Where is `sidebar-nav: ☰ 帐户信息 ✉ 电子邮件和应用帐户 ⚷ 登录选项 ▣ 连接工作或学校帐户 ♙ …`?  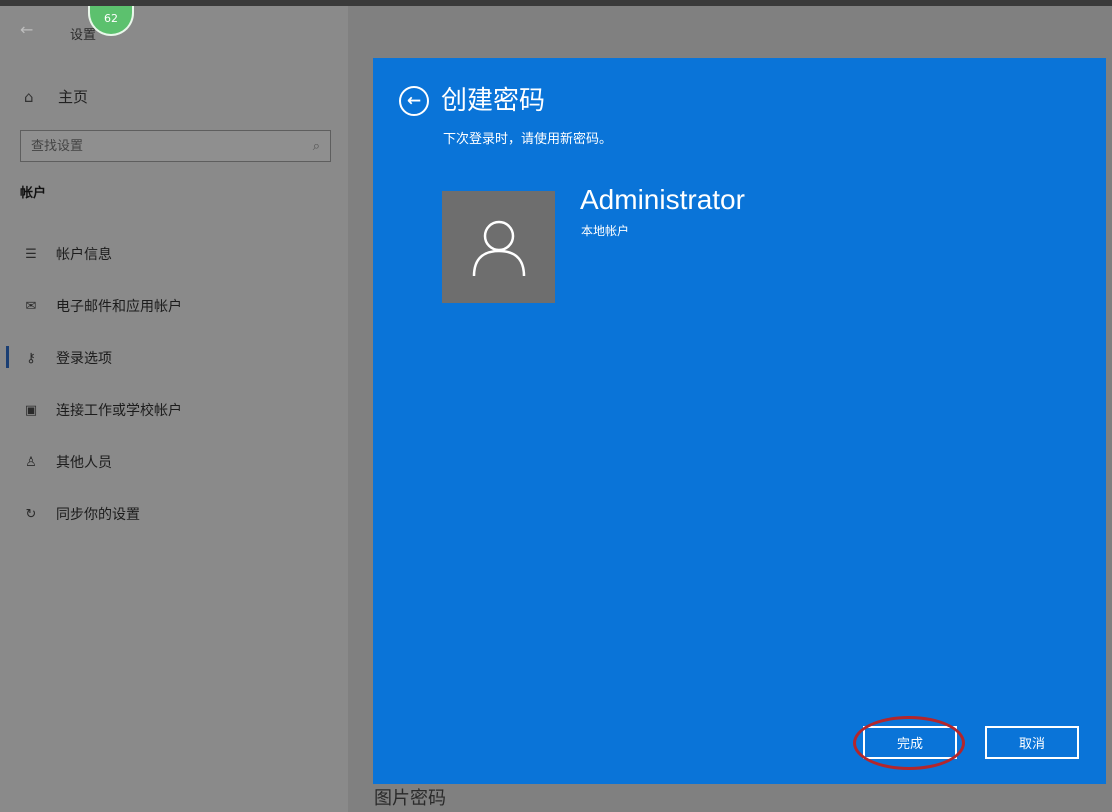 sidebar-nav: ☰ 帐户信息 ✉ 电子邮件和应用帐户 ⚷ 登录选项 ▣ 连接工作或学校帐户 ♙ … is located at coordinates (174, 384).